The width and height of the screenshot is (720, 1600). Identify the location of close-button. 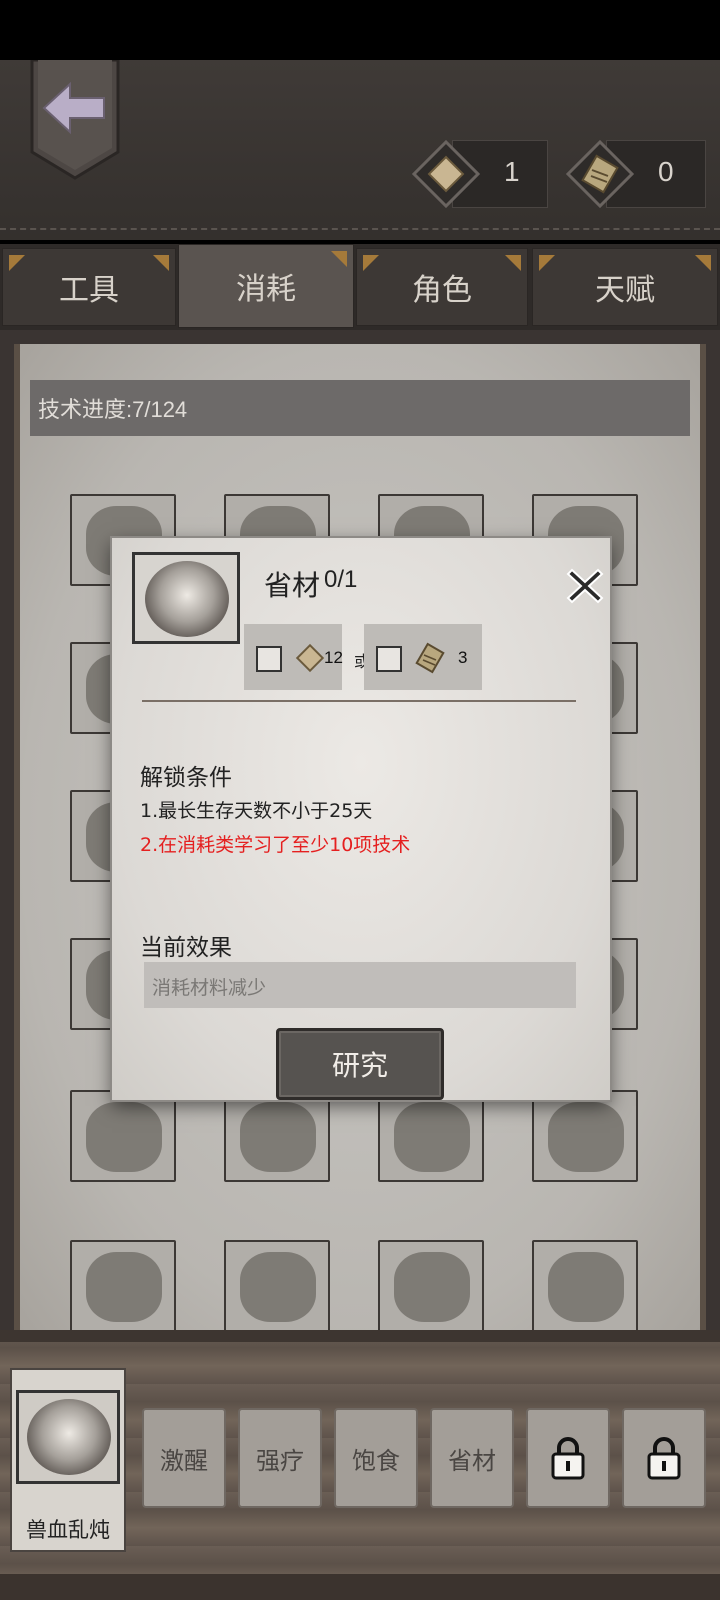
(585, 585).